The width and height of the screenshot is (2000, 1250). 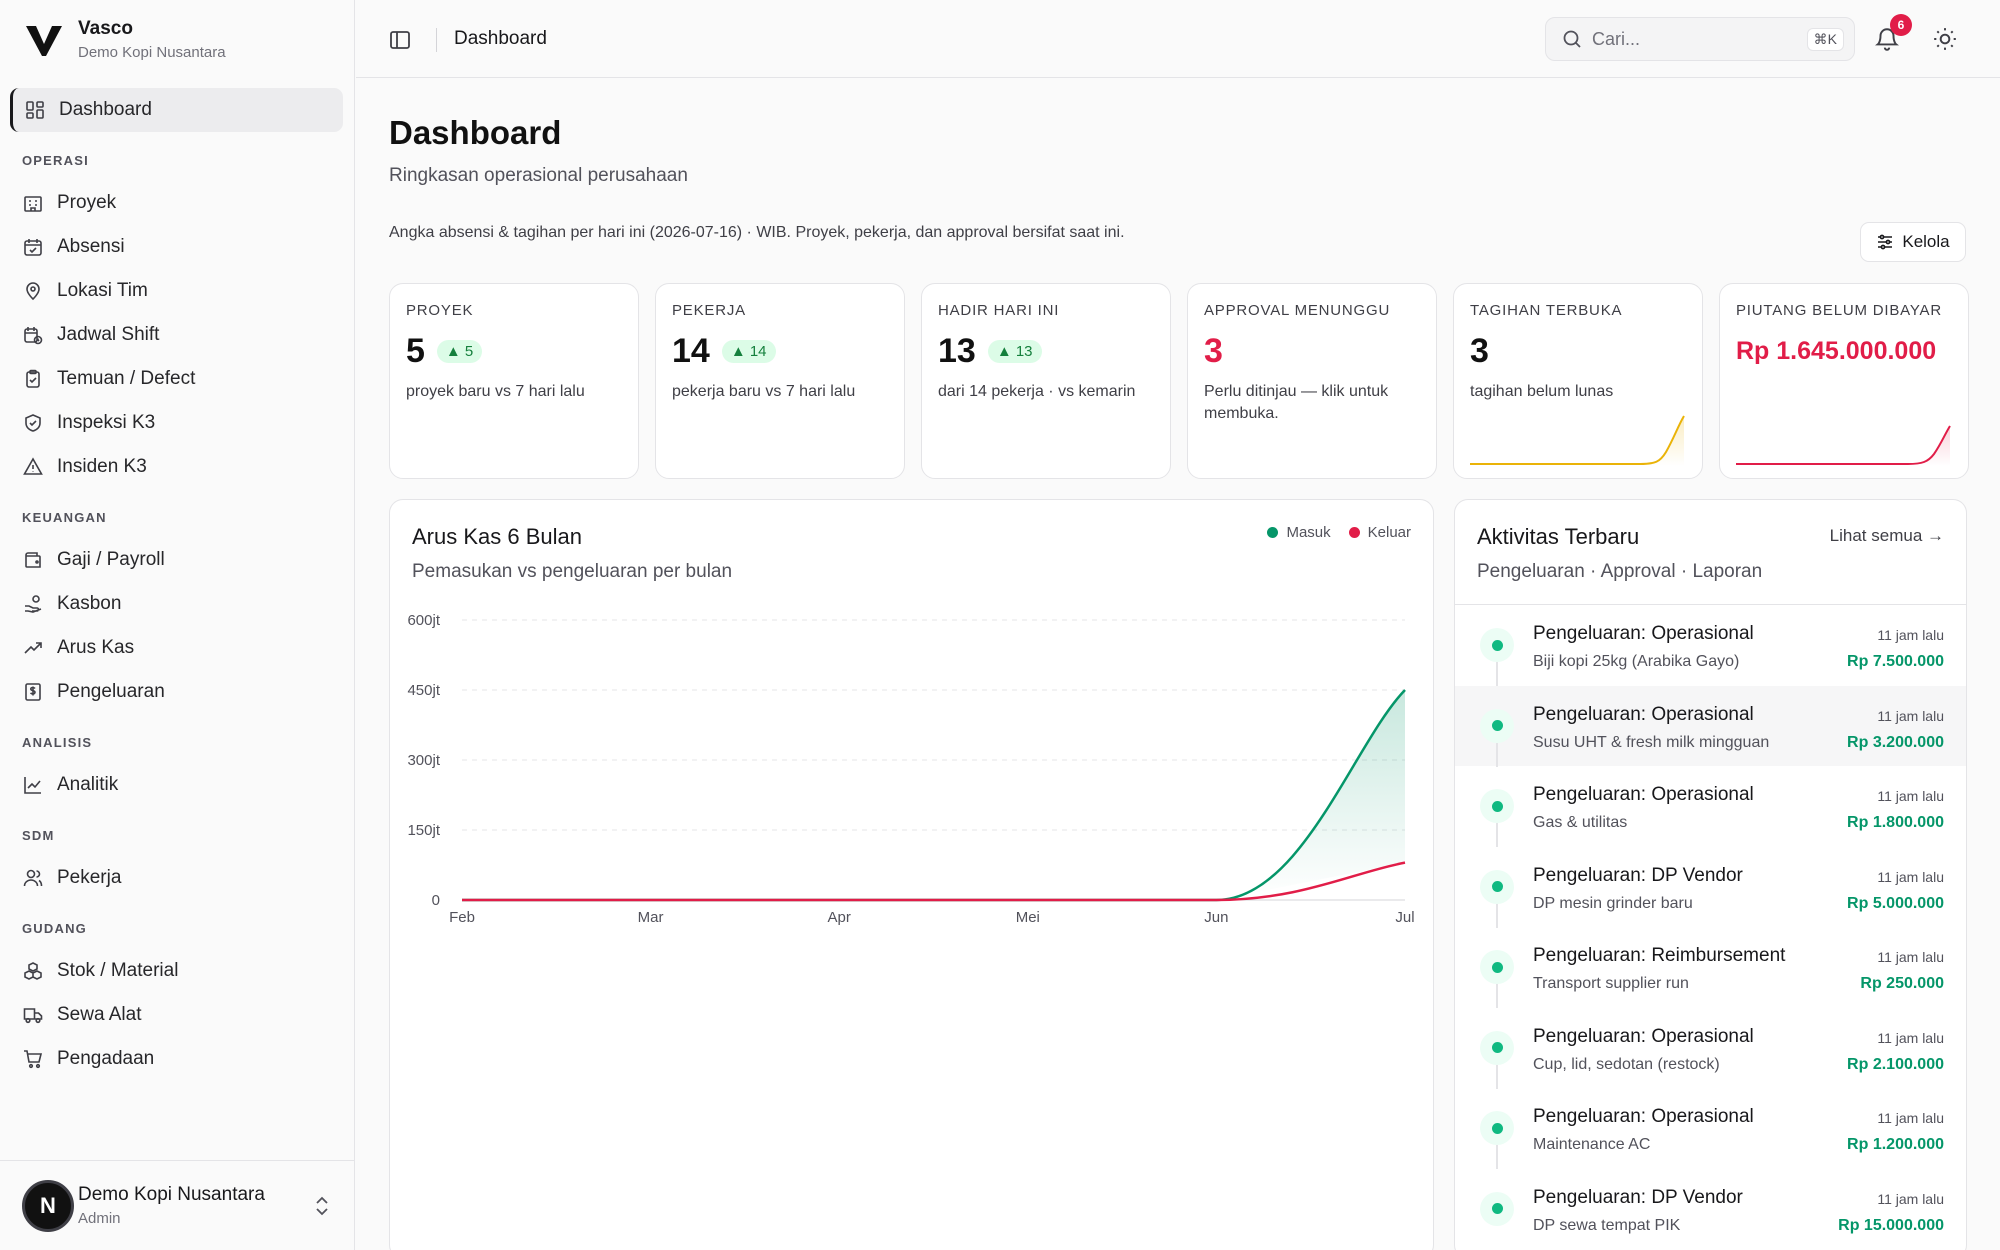 I want to click on sliders-icon, so click(x=1885, y=242).